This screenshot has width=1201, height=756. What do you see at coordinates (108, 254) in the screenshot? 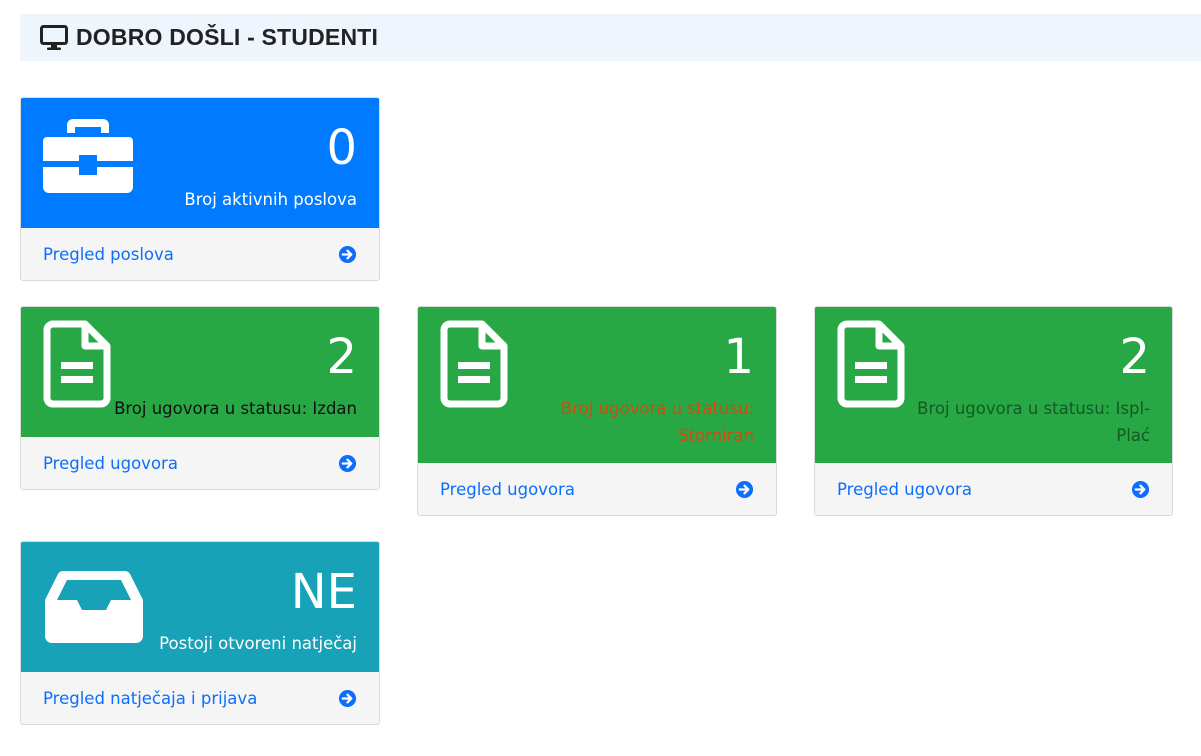
I see `view-jobs-link-text: Pregled poslova` at bounding box center [108, 254].